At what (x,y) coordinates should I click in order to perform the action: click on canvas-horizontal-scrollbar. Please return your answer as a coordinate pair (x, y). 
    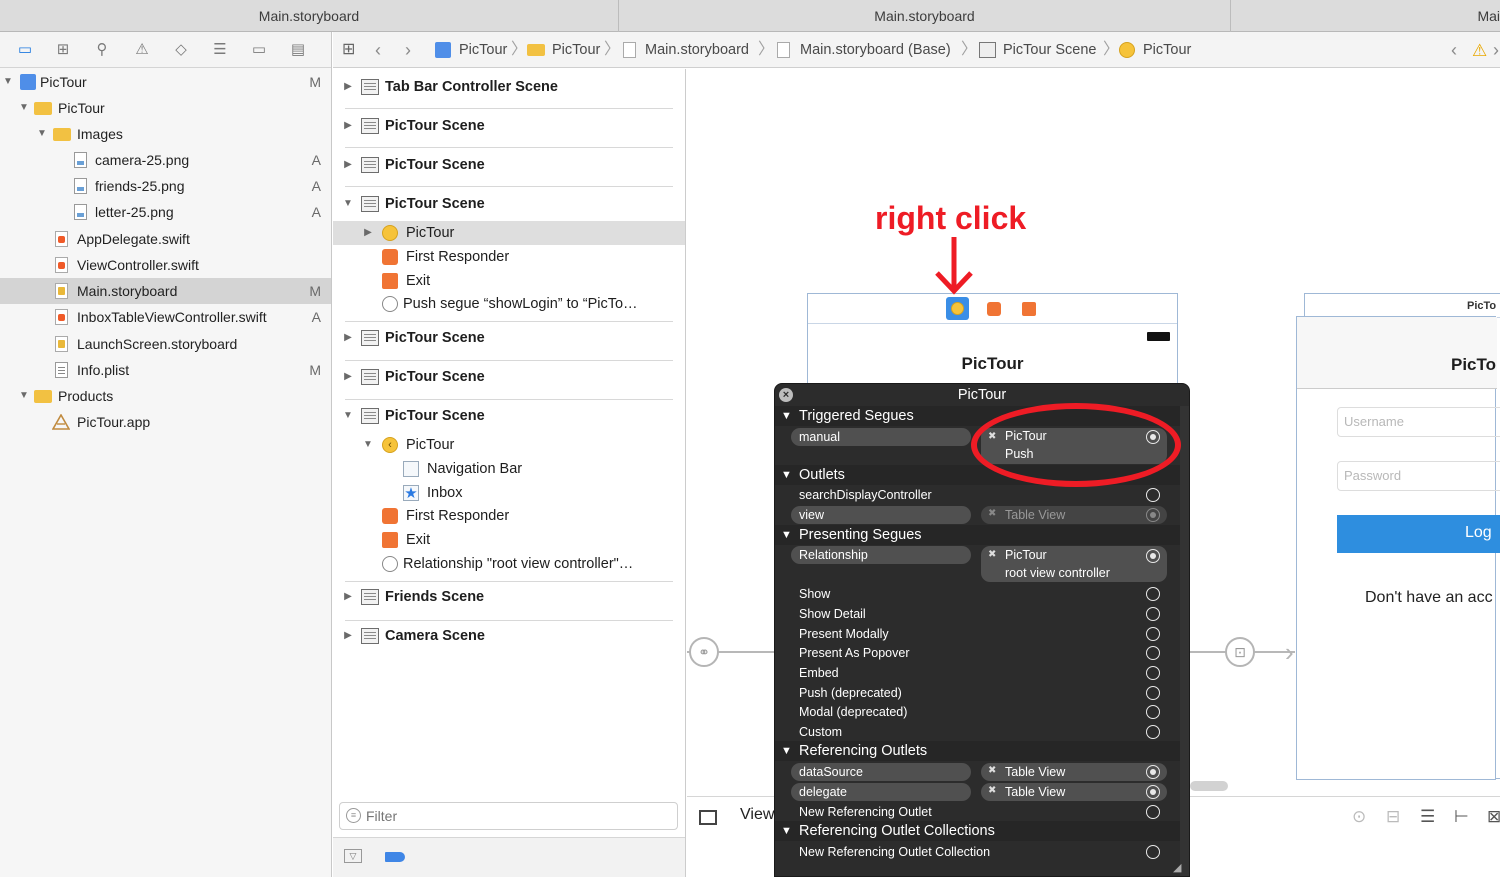
    Looking at the image, I should click on (1209, 786).